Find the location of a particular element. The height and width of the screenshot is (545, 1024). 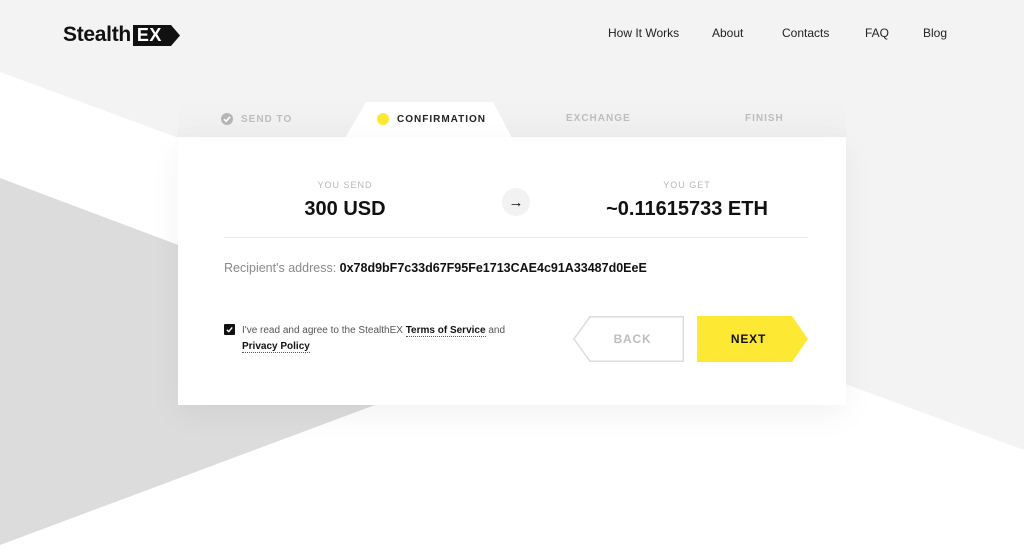

agreement-prefix: I've read and agree to the StealthEX is located at coordinates (324, 330).